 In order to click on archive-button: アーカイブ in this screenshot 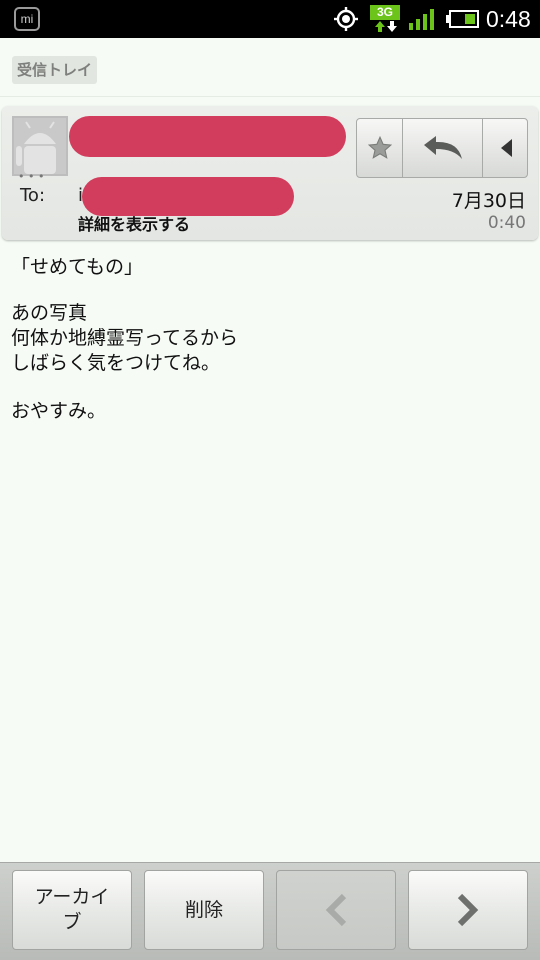, I will do `click(72, 910)`.